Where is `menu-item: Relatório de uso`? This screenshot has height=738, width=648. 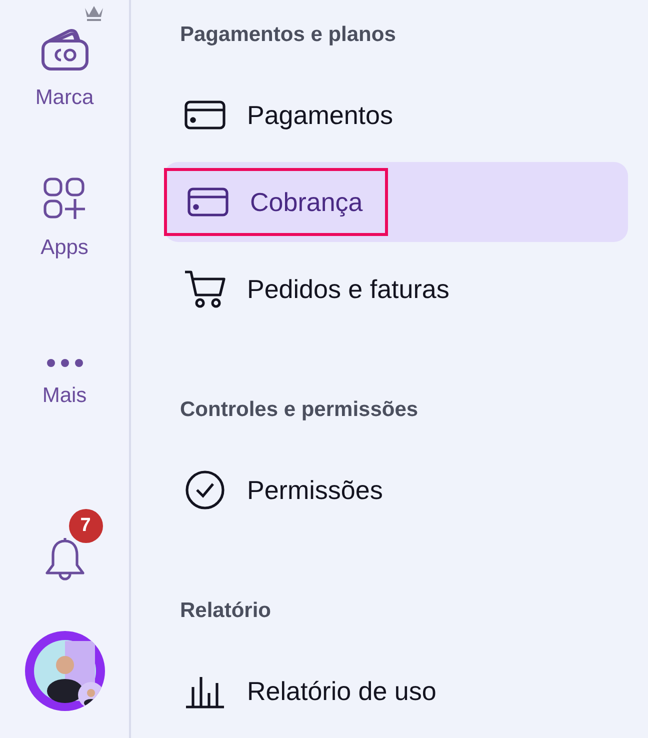 menu-item: Relatório de uso is located at coordinates (396, 691).